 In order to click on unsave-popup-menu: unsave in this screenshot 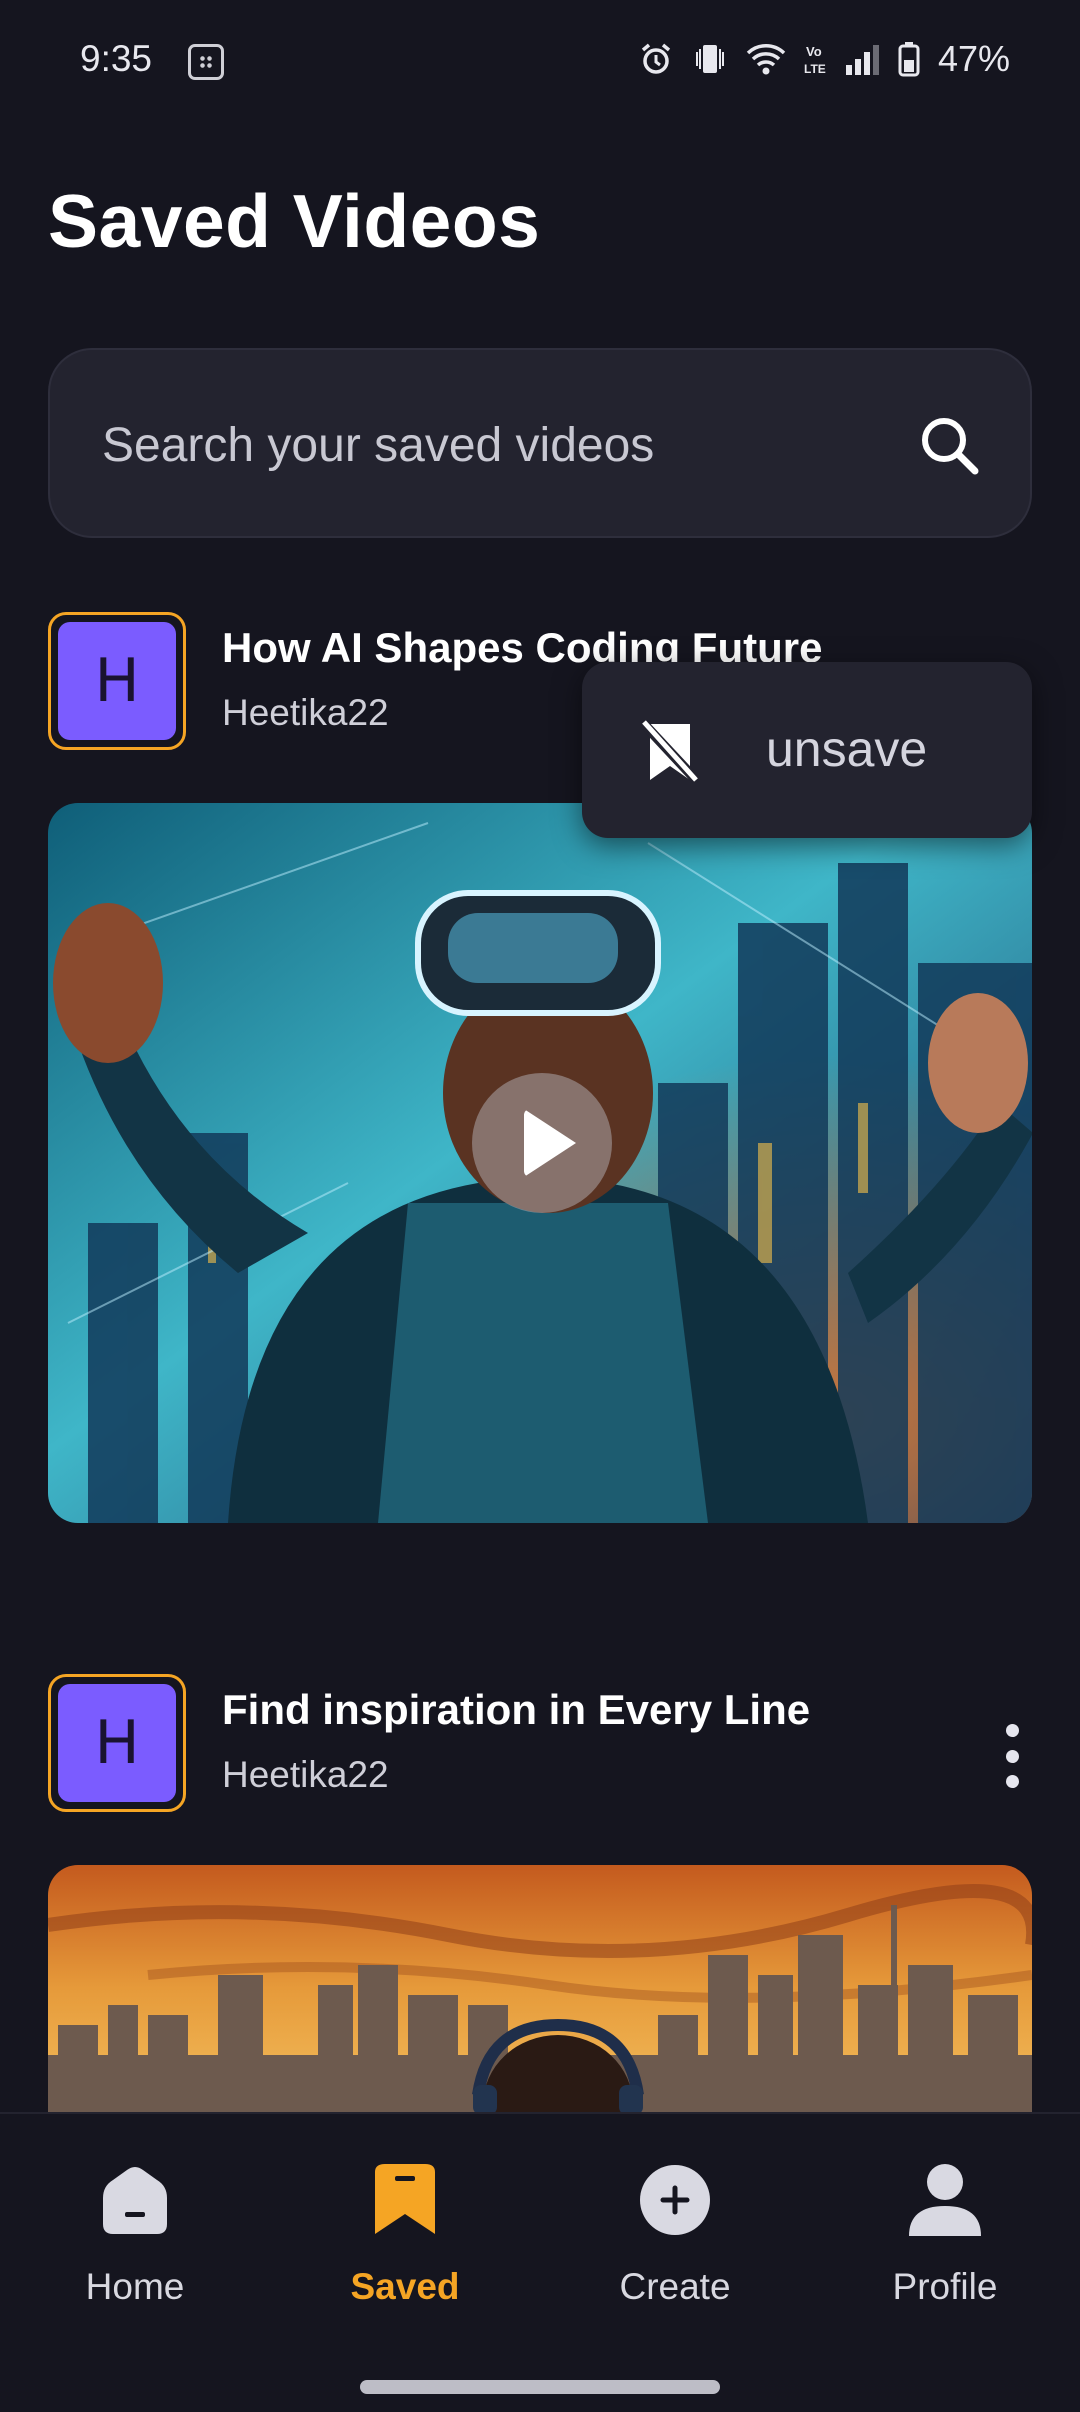, I will do `click(807, 750)`.